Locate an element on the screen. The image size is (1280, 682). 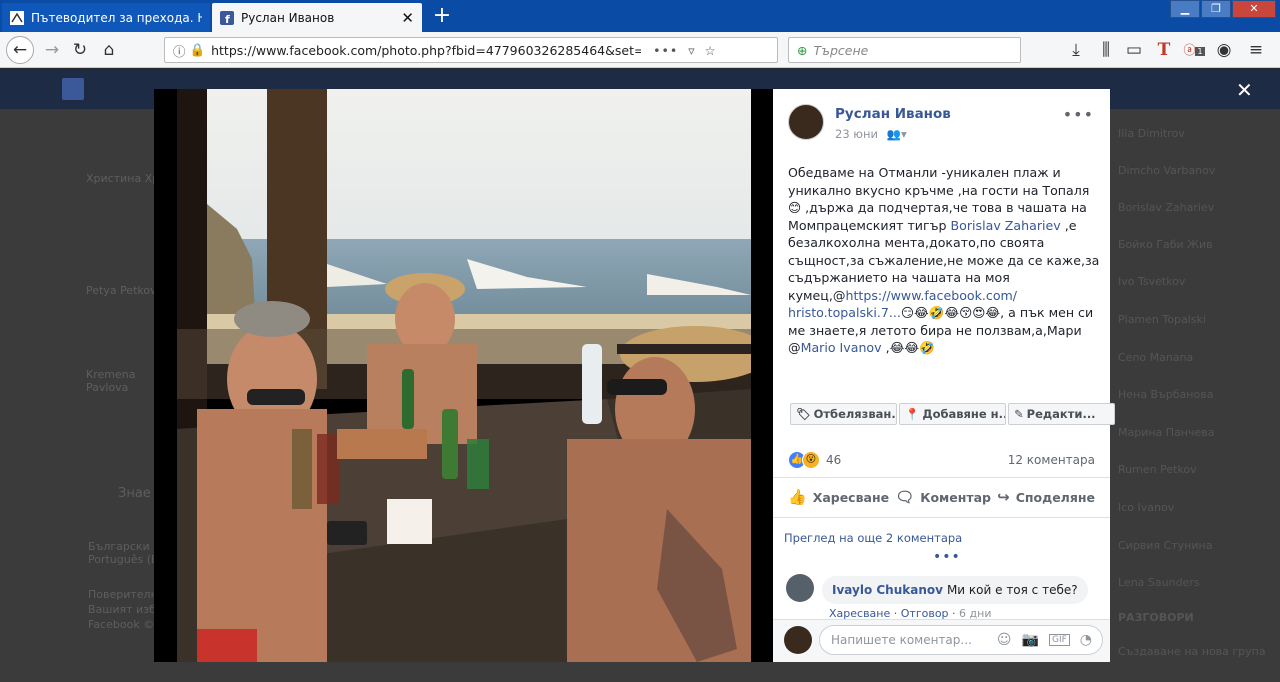
reaction-count: 46 is located at coordinates (833, 460).